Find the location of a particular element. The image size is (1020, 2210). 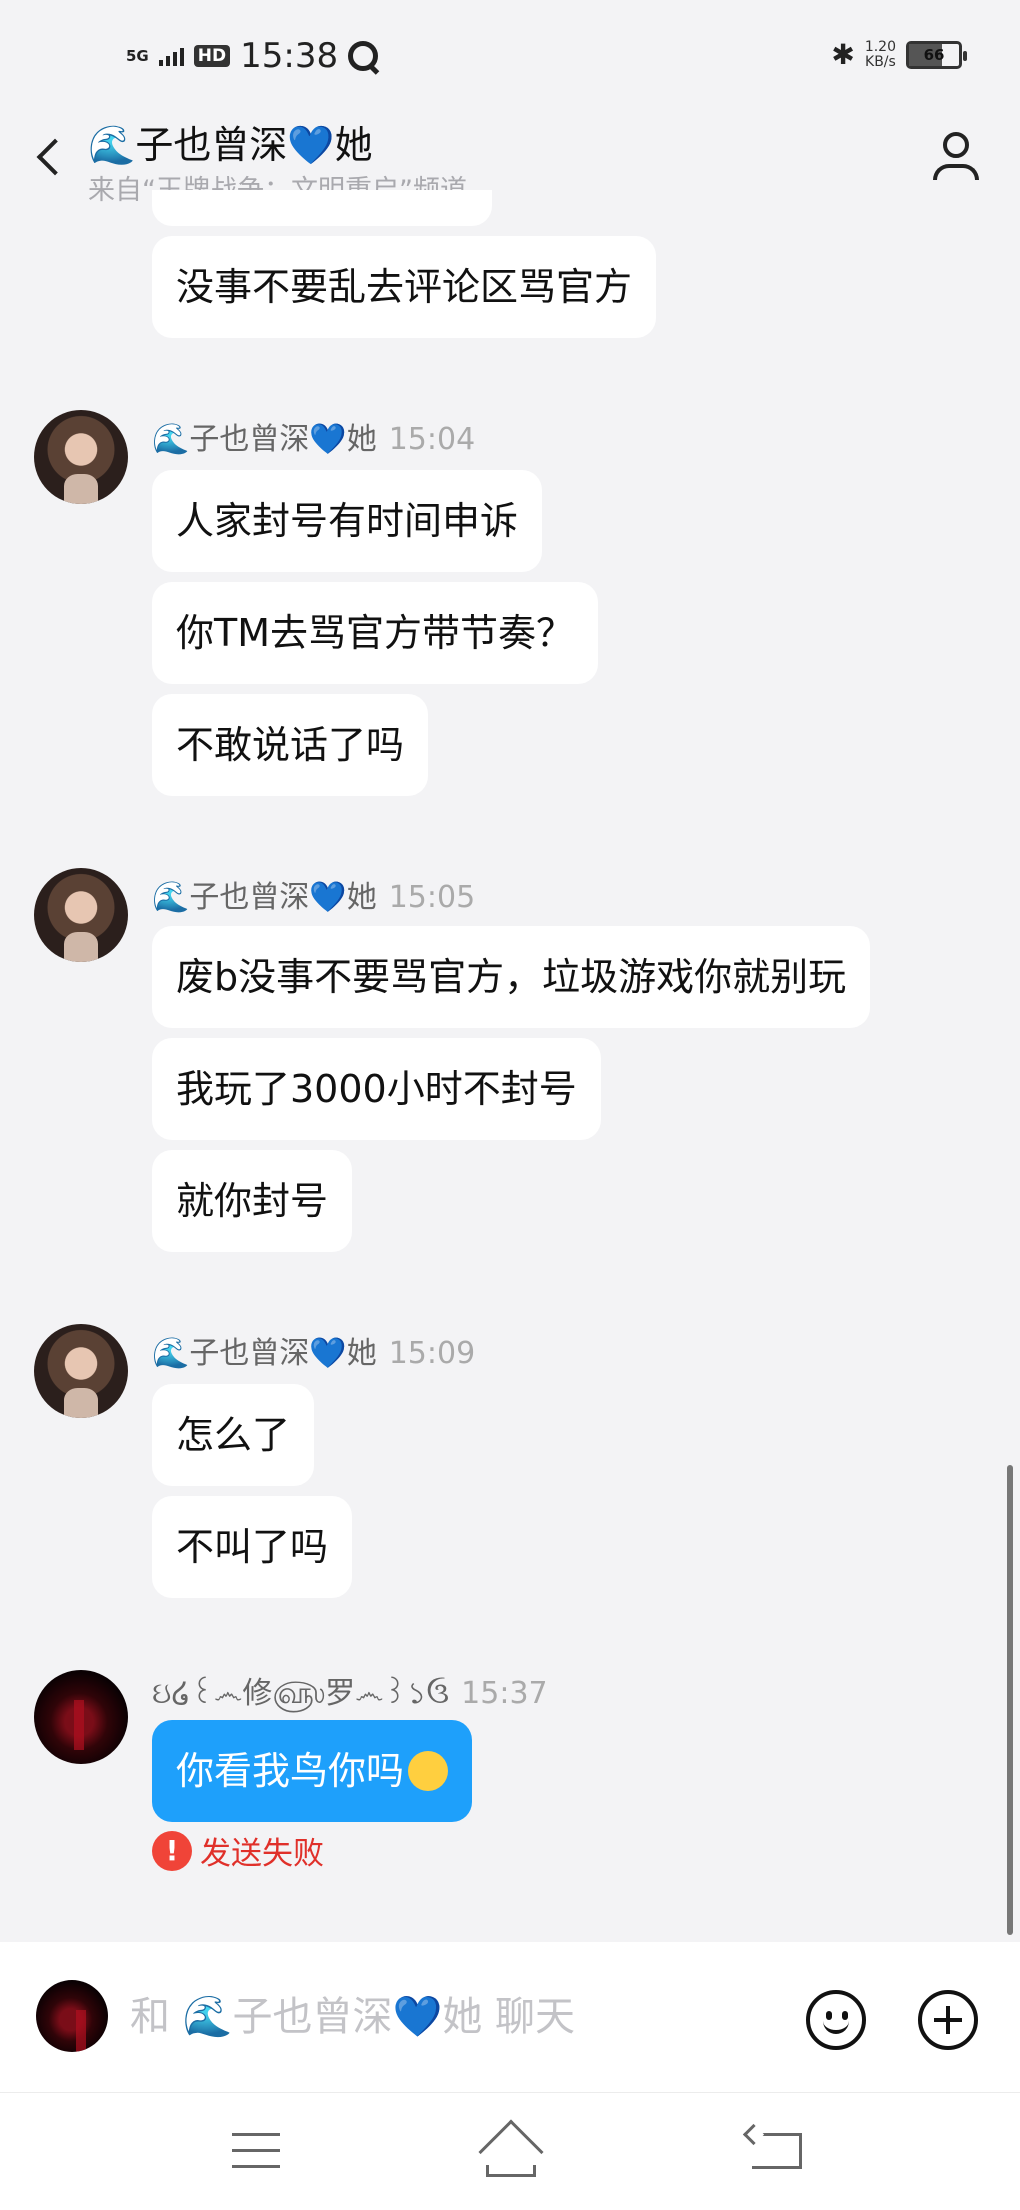

sender-line: 🌊子也曾深💙她 15:04 is located at coordinates (313, 436).